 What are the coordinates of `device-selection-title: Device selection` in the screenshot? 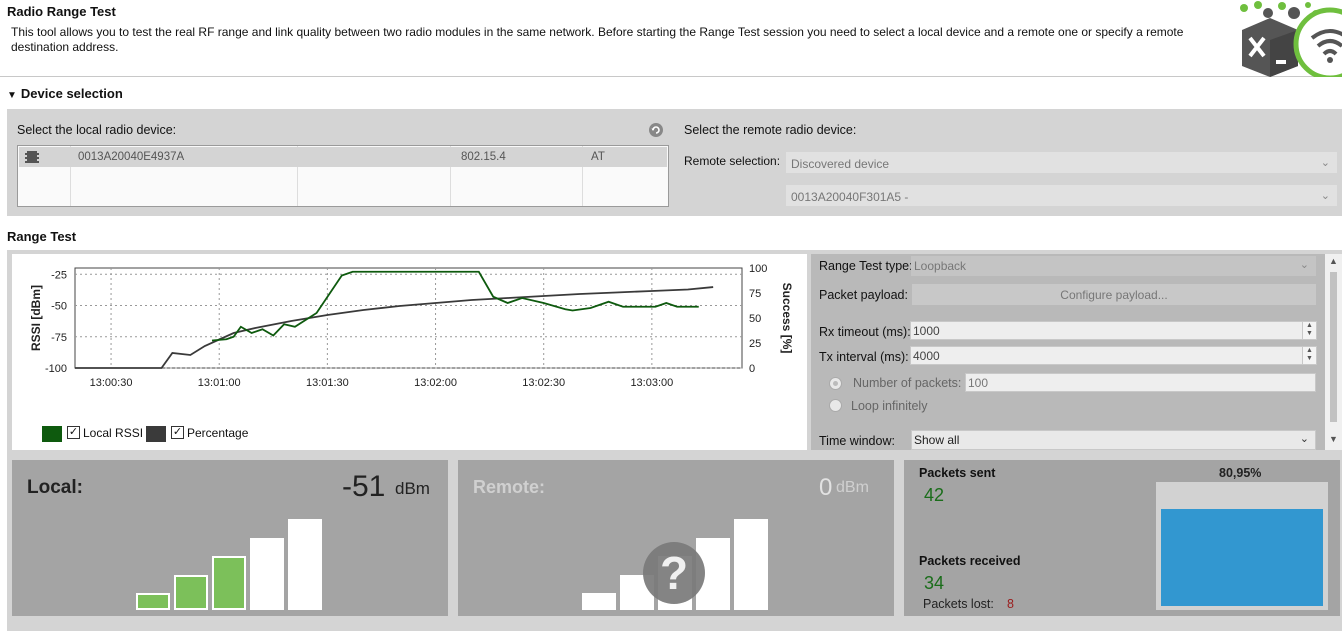 It's located at (71, 93).